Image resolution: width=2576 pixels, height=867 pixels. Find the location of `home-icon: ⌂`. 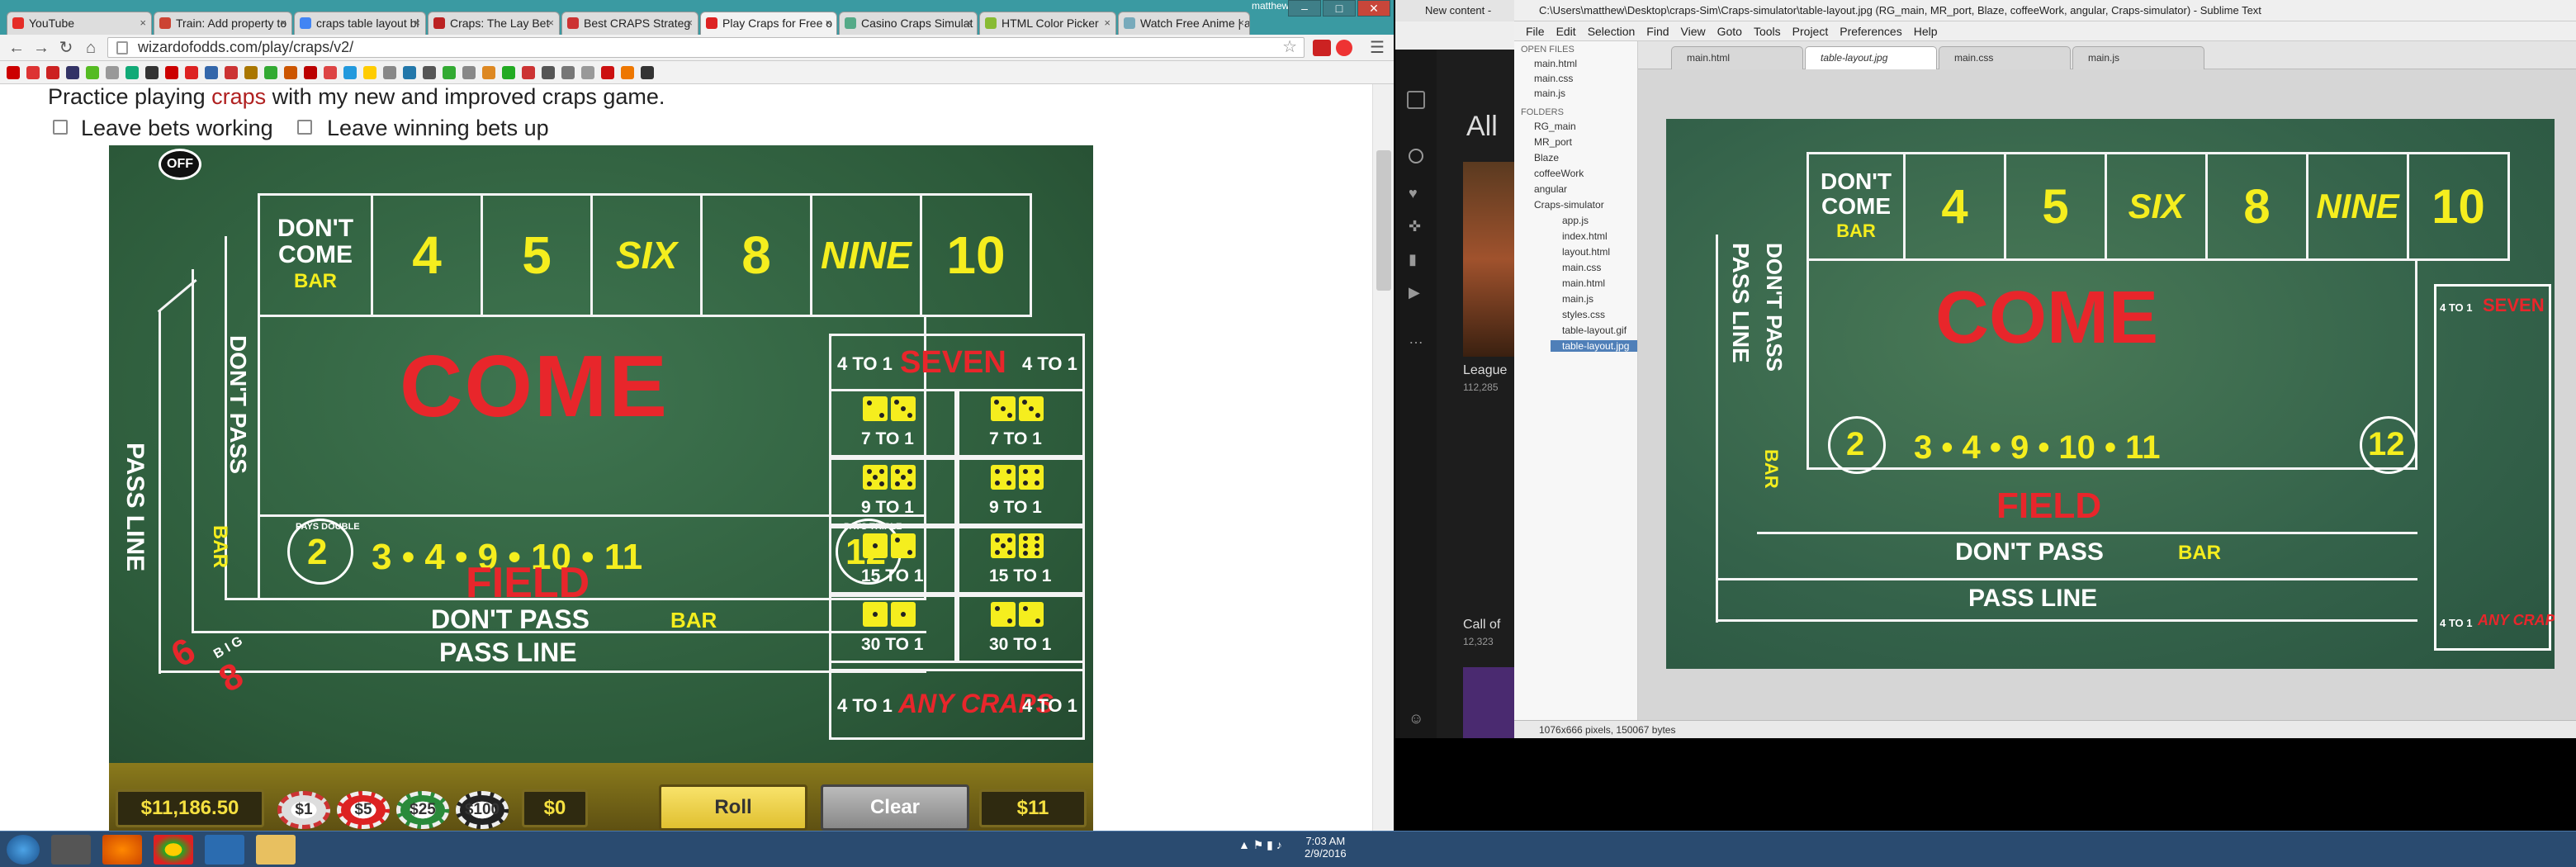

home-icon: ⌂ is located at coordinates (91, 48).